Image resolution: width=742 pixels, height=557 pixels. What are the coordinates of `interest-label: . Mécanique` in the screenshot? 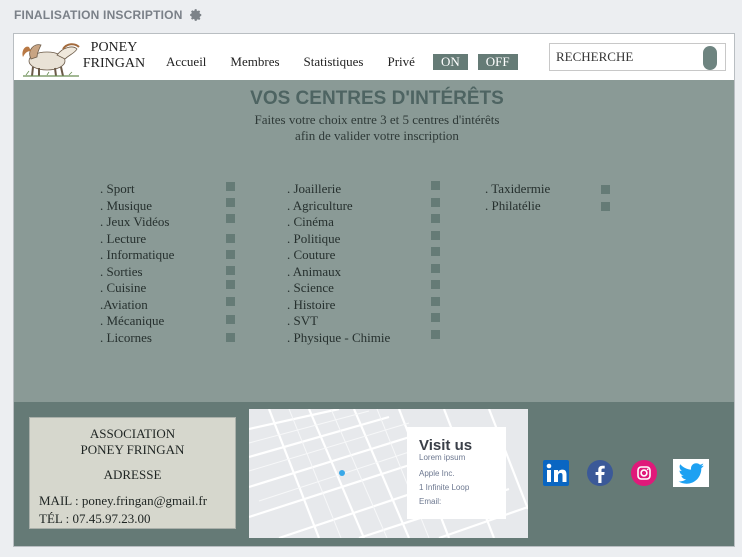 It's located at (132, 320).